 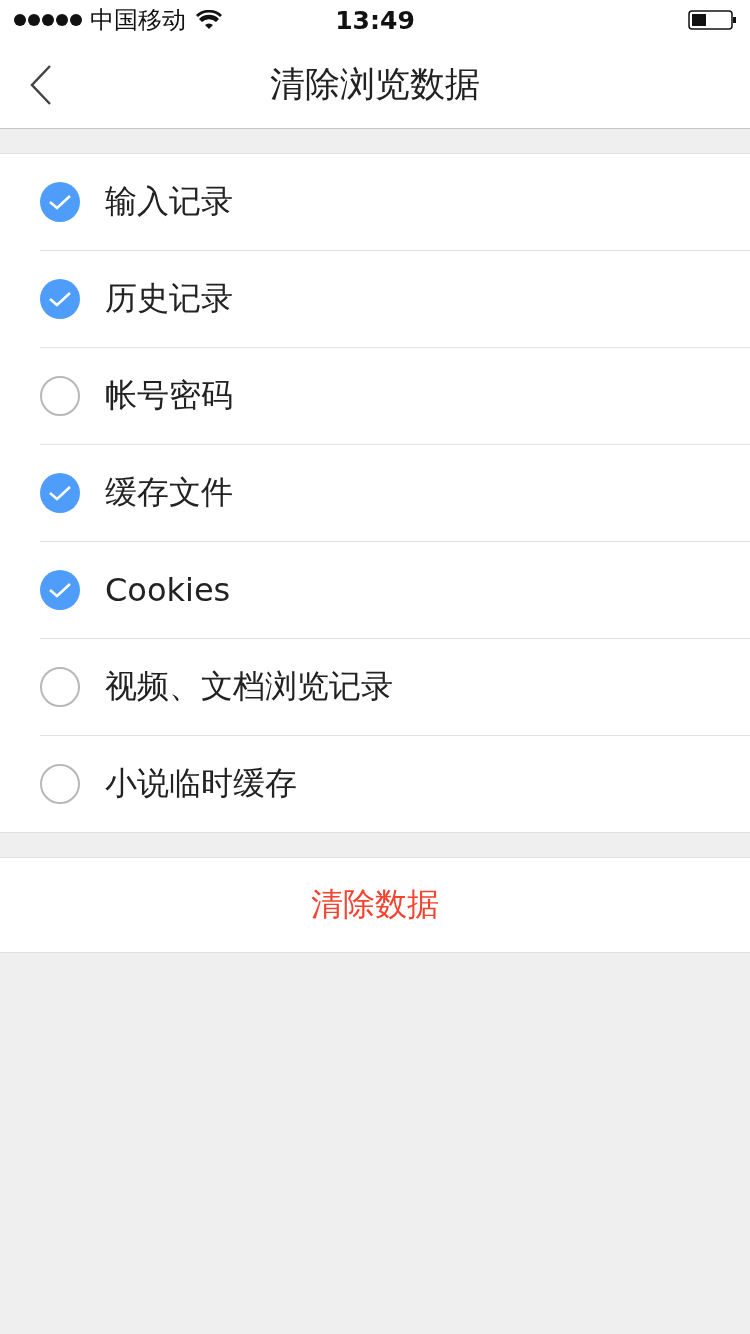 What do you see at coordinates (201, 783) in the screenshot?
I see `option-label: 小说临时缓存` at bounding box center [201, 783].